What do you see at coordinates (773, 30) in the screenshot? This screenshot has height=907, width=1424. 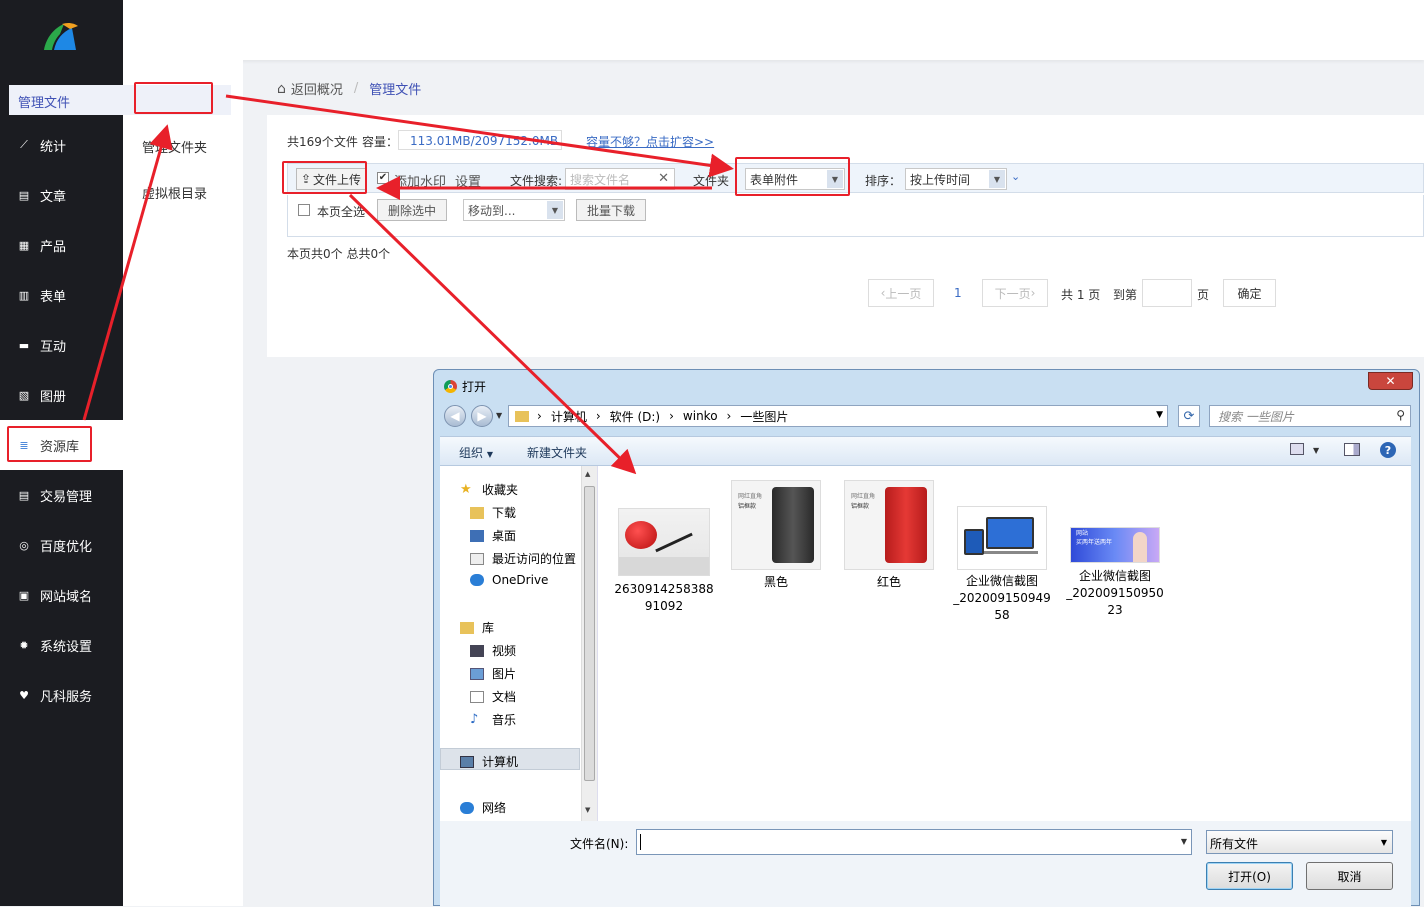 I see `top-header` at bounding box center [773, 30].